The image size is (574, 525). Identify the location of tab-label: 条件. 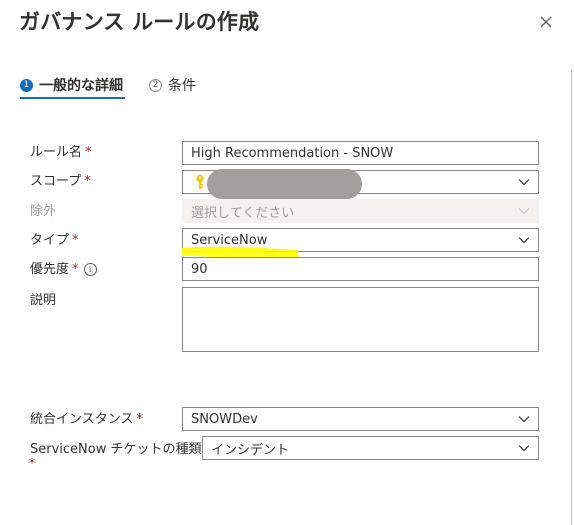
(182, 86).